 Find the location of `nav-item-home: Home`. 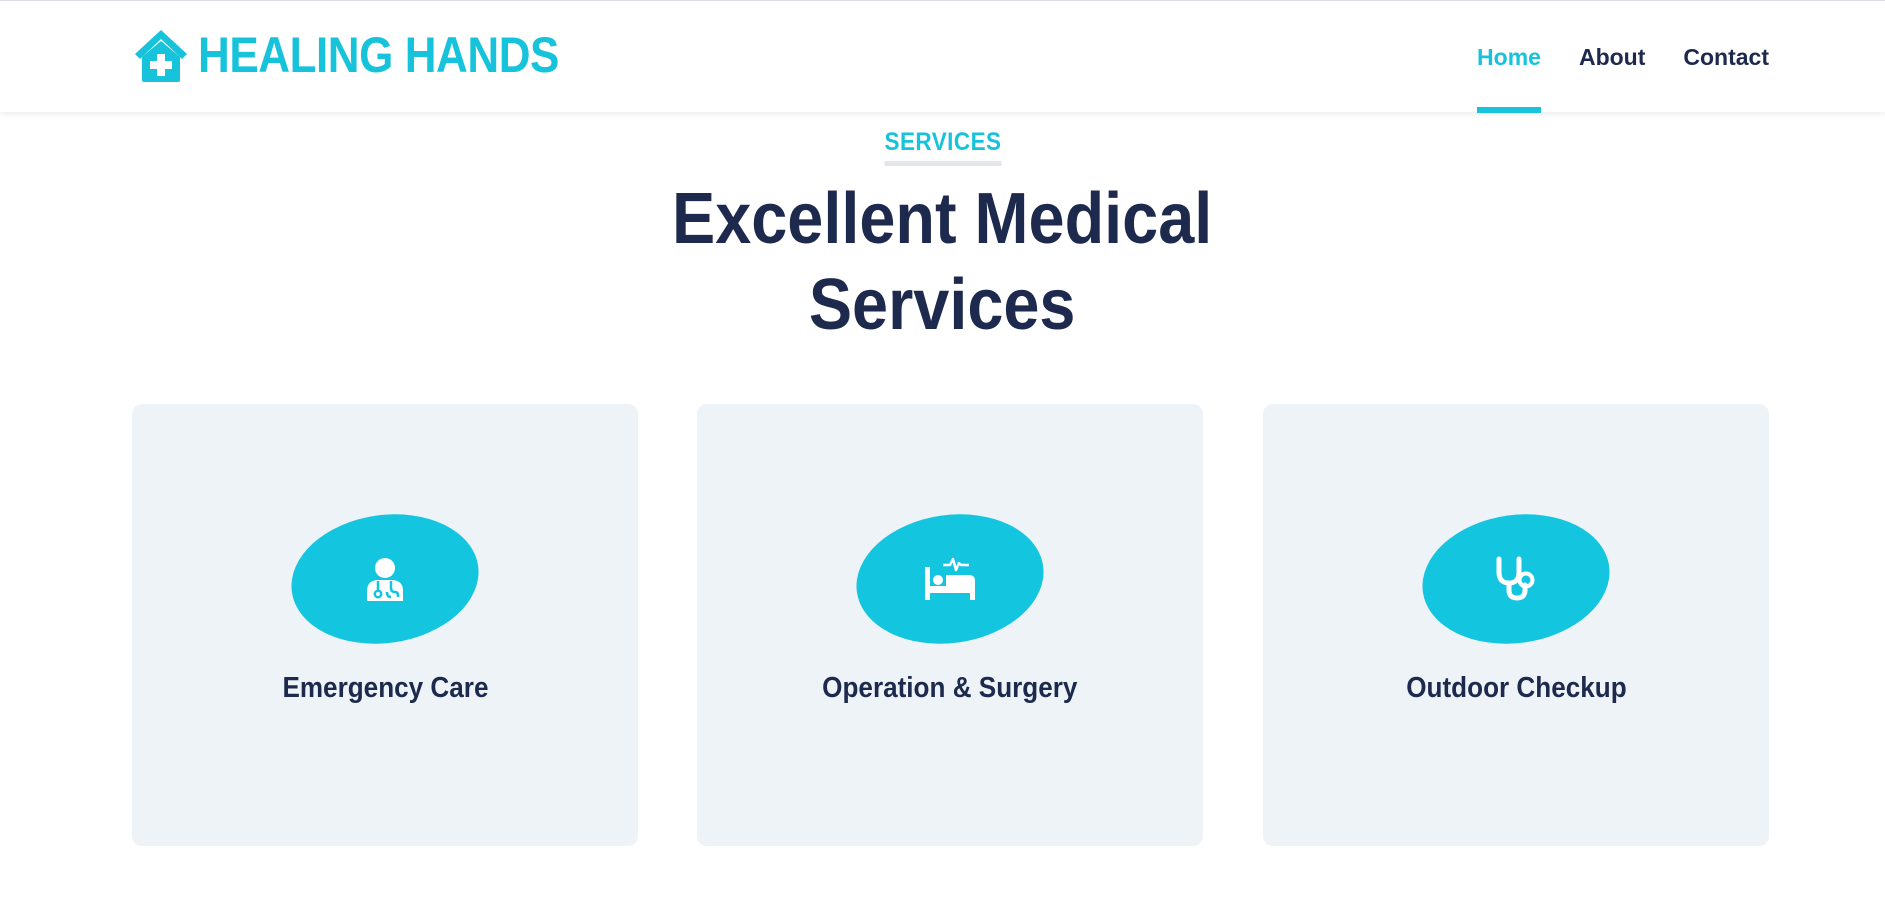

nav-item-home: Home is located at coordinates (1509, 57).